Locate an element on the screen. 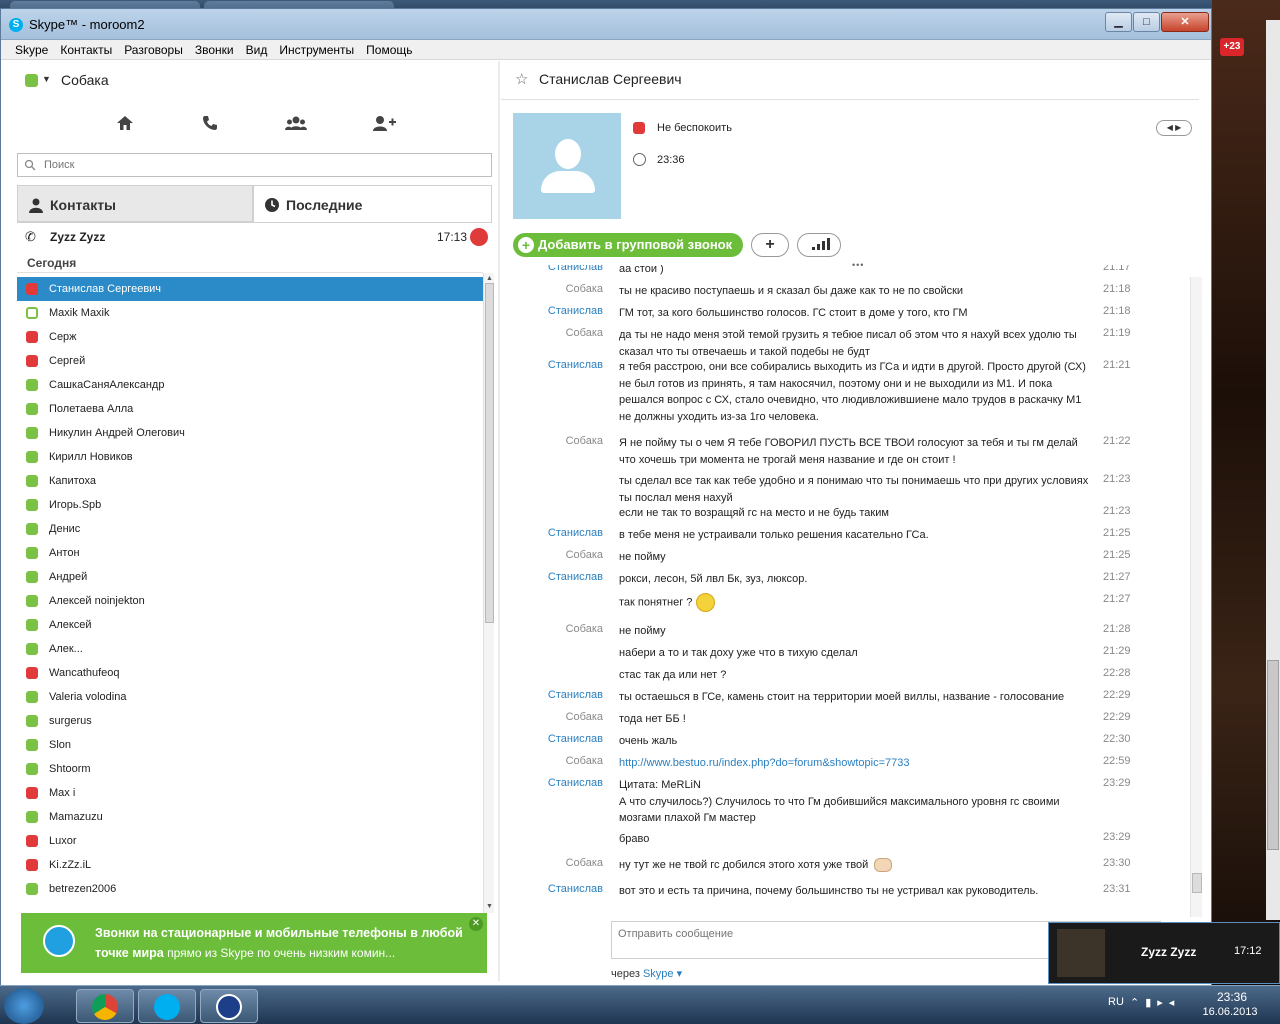  menu-help: Помощь is located at coordinates (389, 50).